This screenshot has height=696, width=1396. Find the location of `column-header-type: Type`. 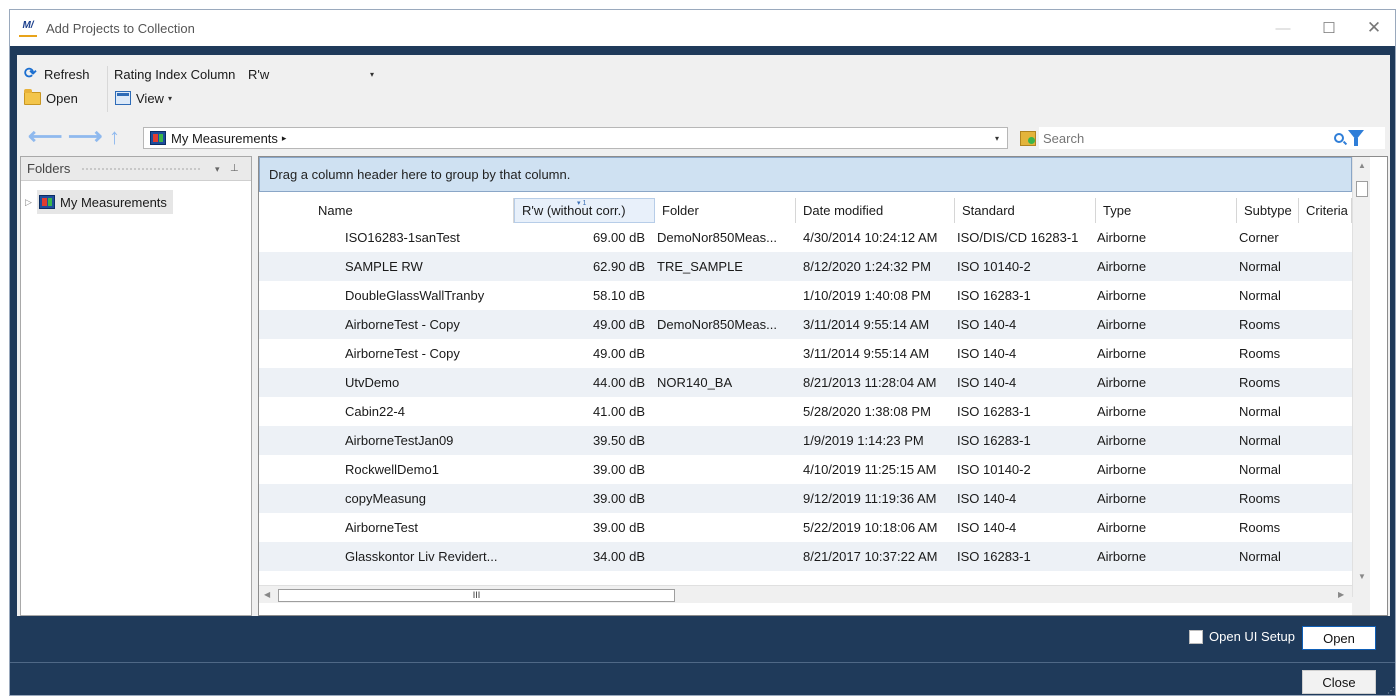

column-header-type: Type is located at coordinates (1166, 210).